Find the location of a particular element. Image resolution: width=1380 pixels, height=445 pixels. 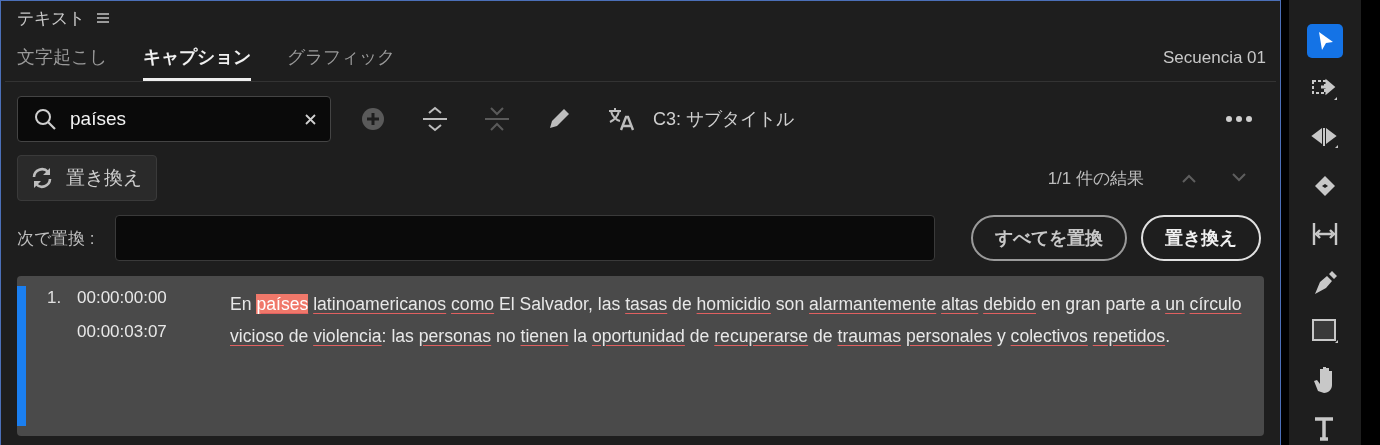

slip-icon is located at coordinates (1325, 234).